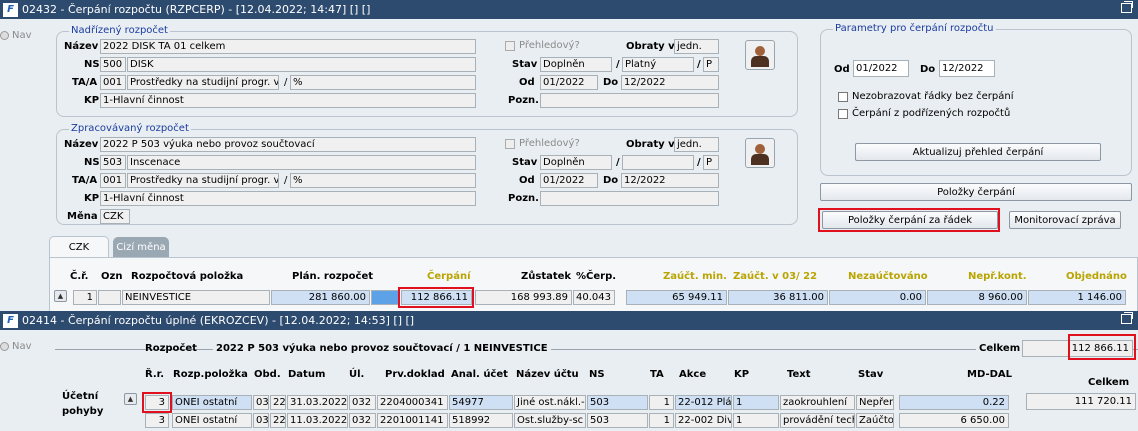  Describe the element at coordinates (301, 162) in the screenshot. I see `ns-name-field: Inscenace` at that location.